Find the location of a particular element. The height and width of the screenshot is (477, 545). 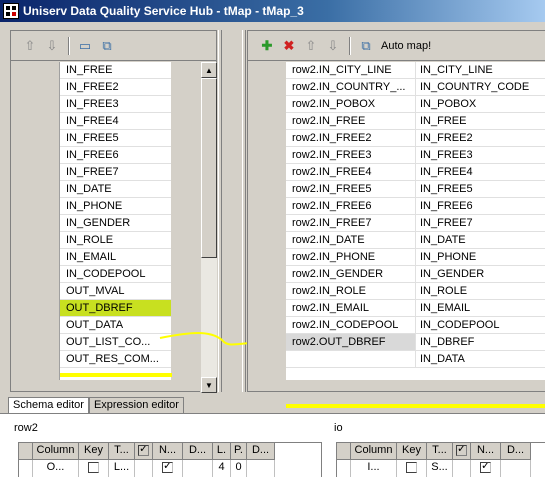

grid-header-cell: P. is located at coordinates (239, 451).